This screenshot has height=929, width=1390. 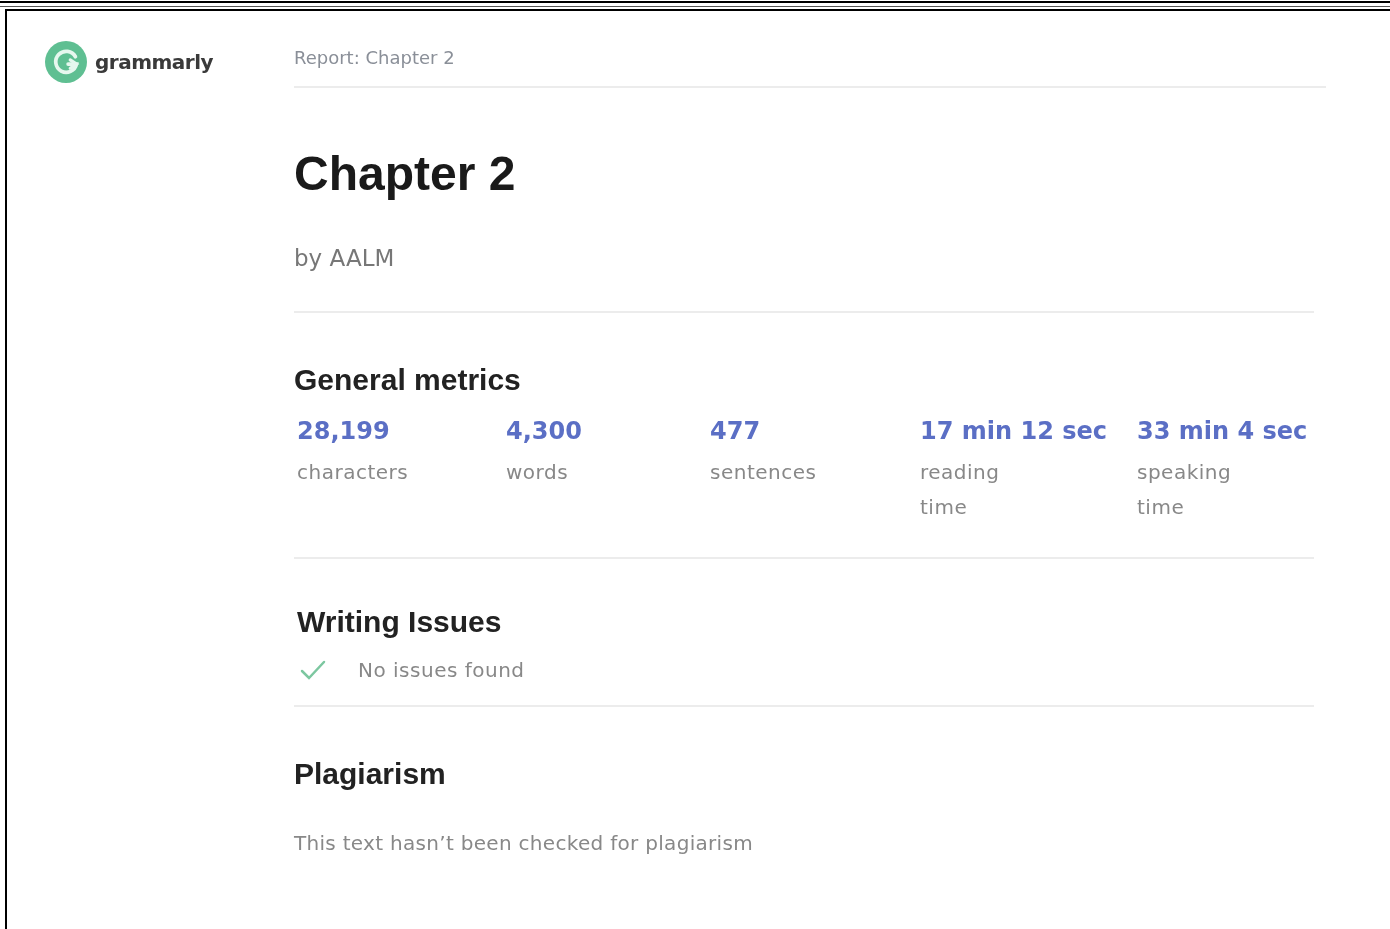 I want to click on breadcrumb: Report: Chapter 2, so click(x=810, y=67).